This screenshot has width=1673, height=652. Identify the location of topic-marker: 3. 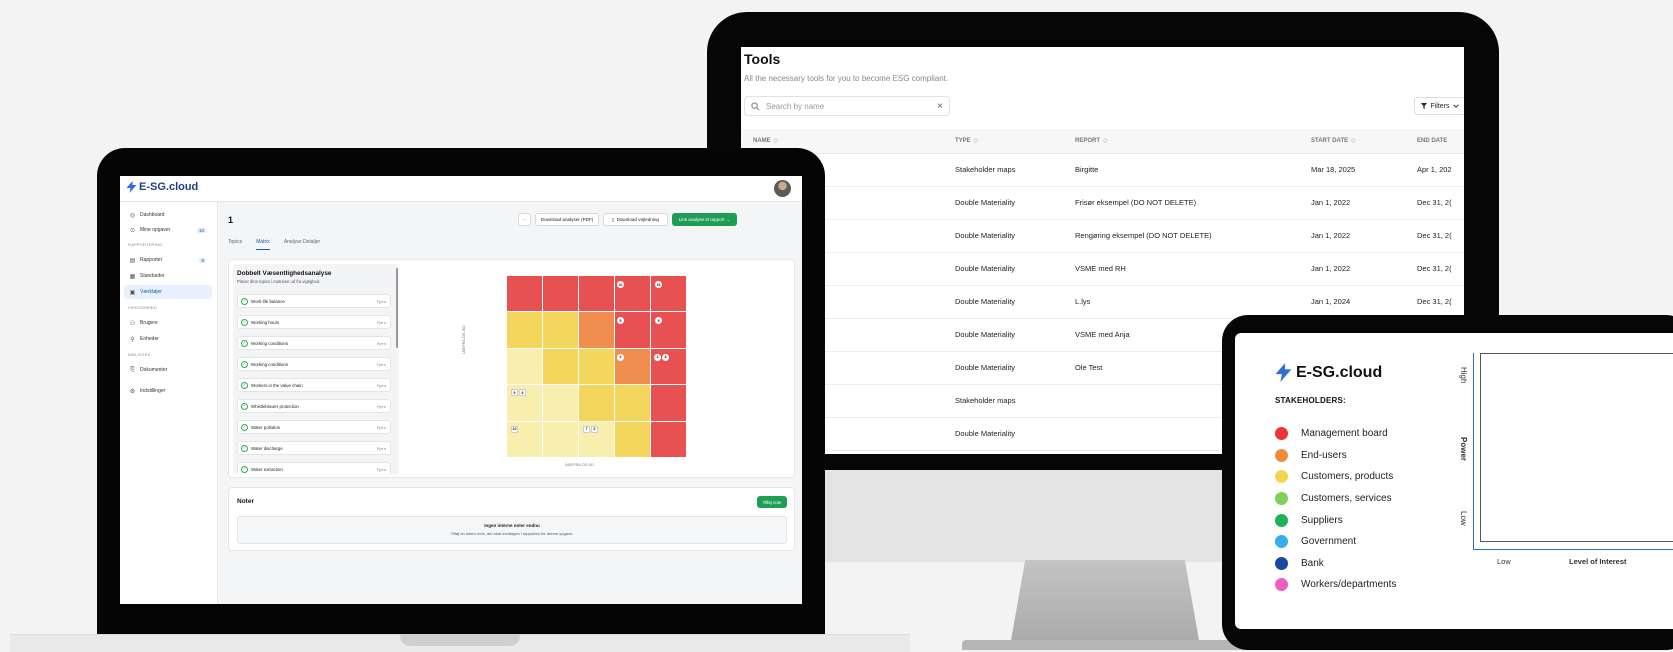
(657, 357).